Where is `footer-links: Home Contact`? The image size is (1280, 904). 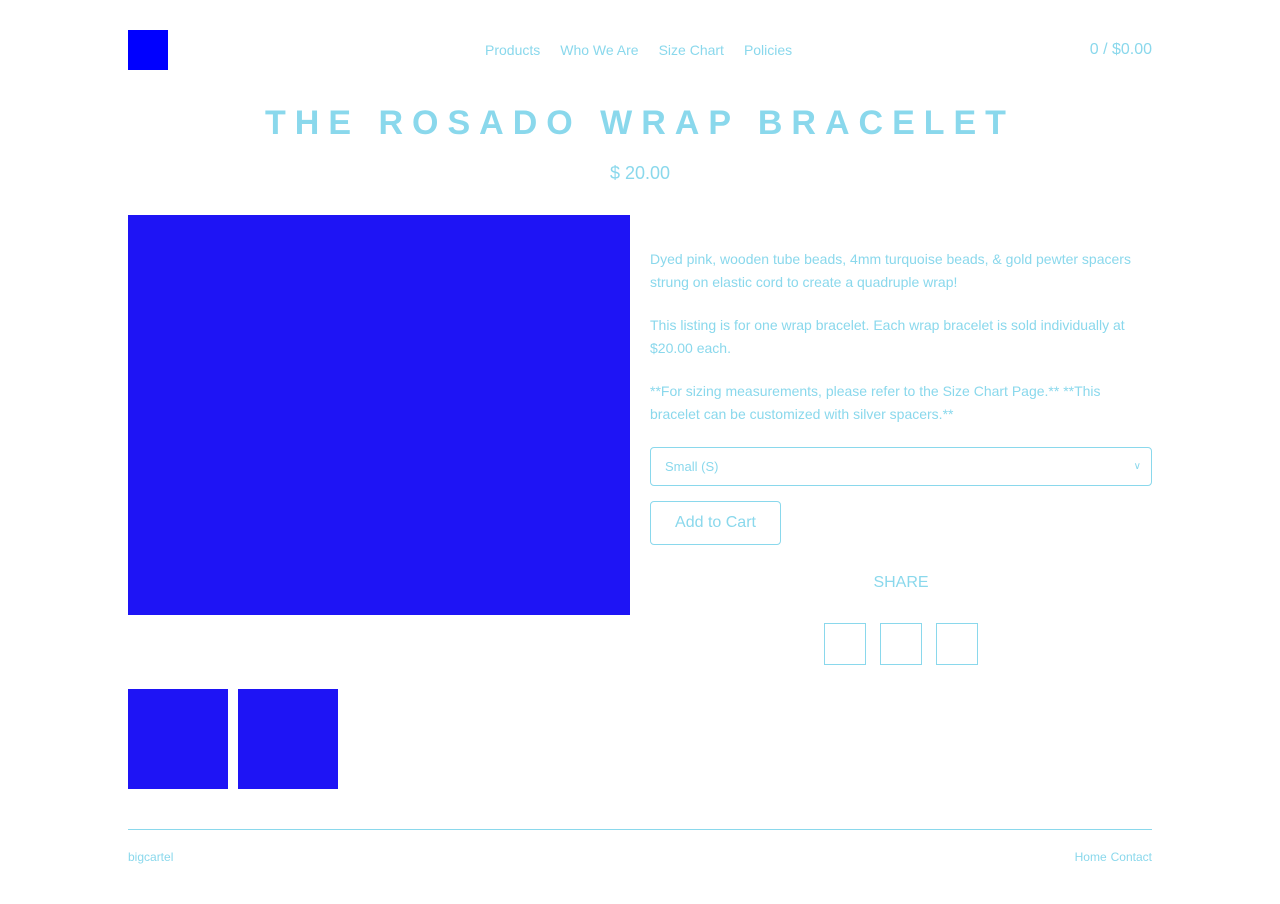
footer-links: Home Contact is located at coordinates (1113, 857).